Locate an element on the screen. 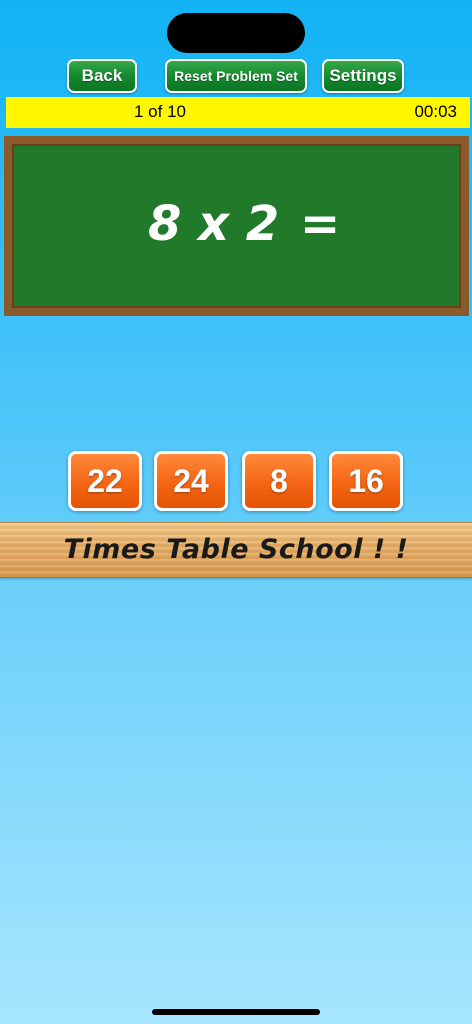 This screenshot has height=1024, width=472. equals-sign: = is located at coordinates (320, 224).